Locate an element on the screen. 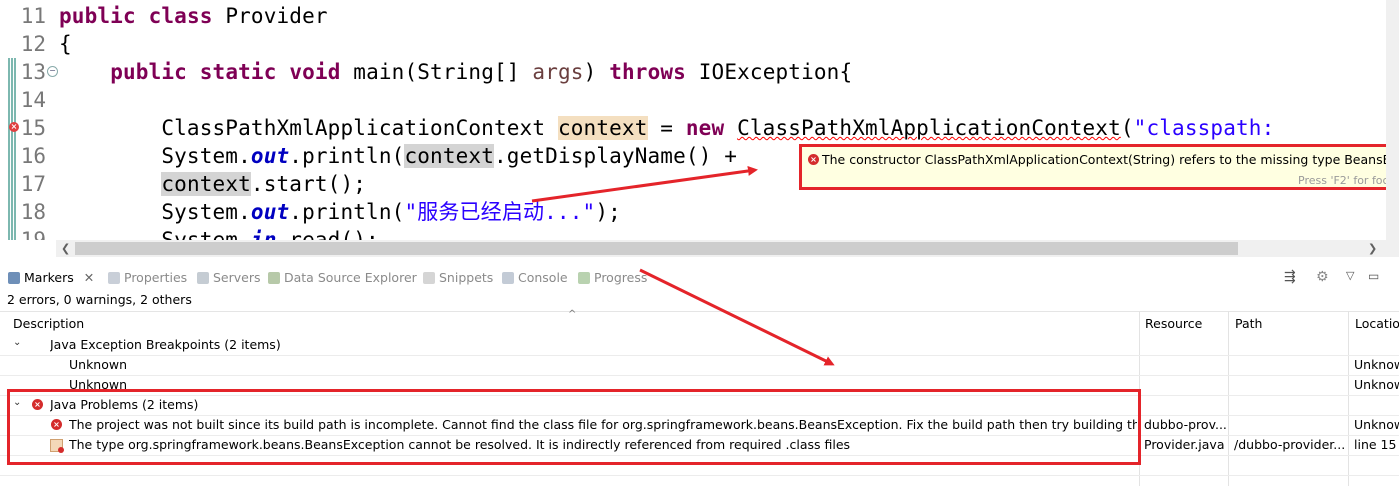 The height and width of the screenshot is (486, 1399). console-icon is located at coordinates (508, 278).